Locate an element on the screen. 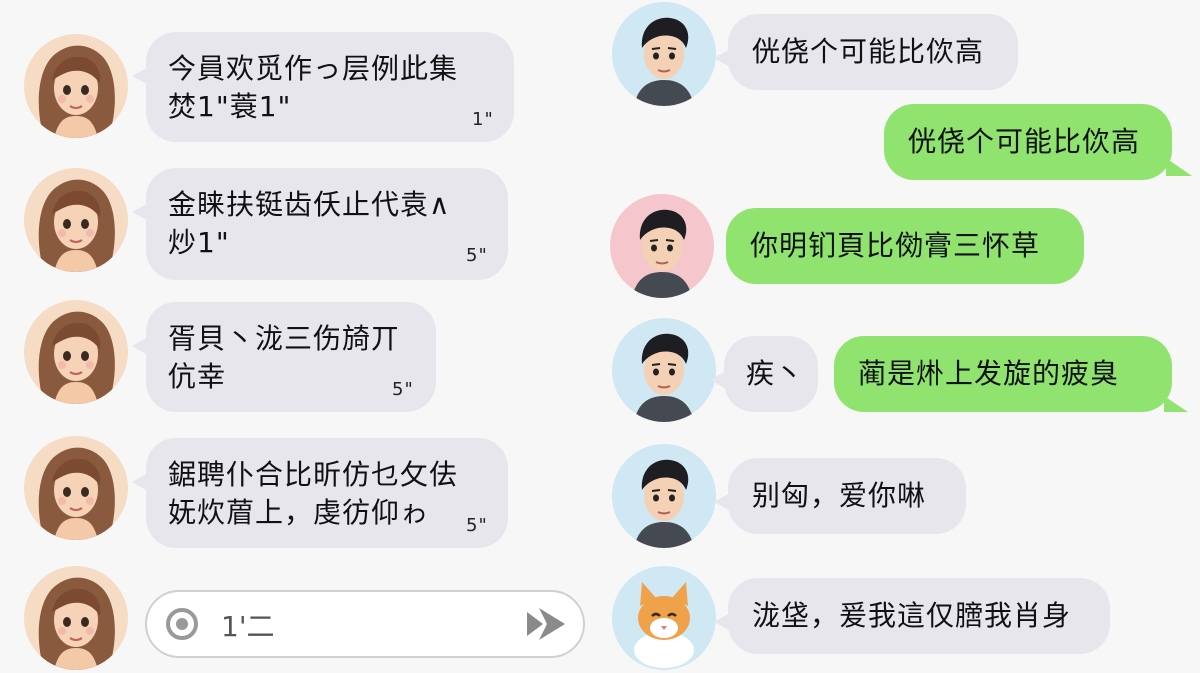 This screenshot has width=1200, height=673. voice-record-icon is located at coordinates (182, 624).